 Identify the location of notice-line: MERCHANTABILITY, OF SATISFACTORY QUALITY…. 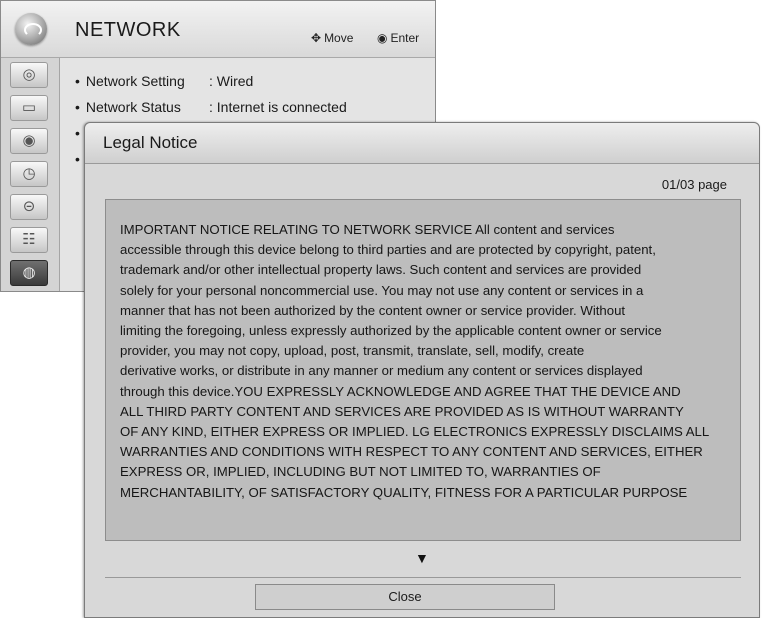
(404, 492).